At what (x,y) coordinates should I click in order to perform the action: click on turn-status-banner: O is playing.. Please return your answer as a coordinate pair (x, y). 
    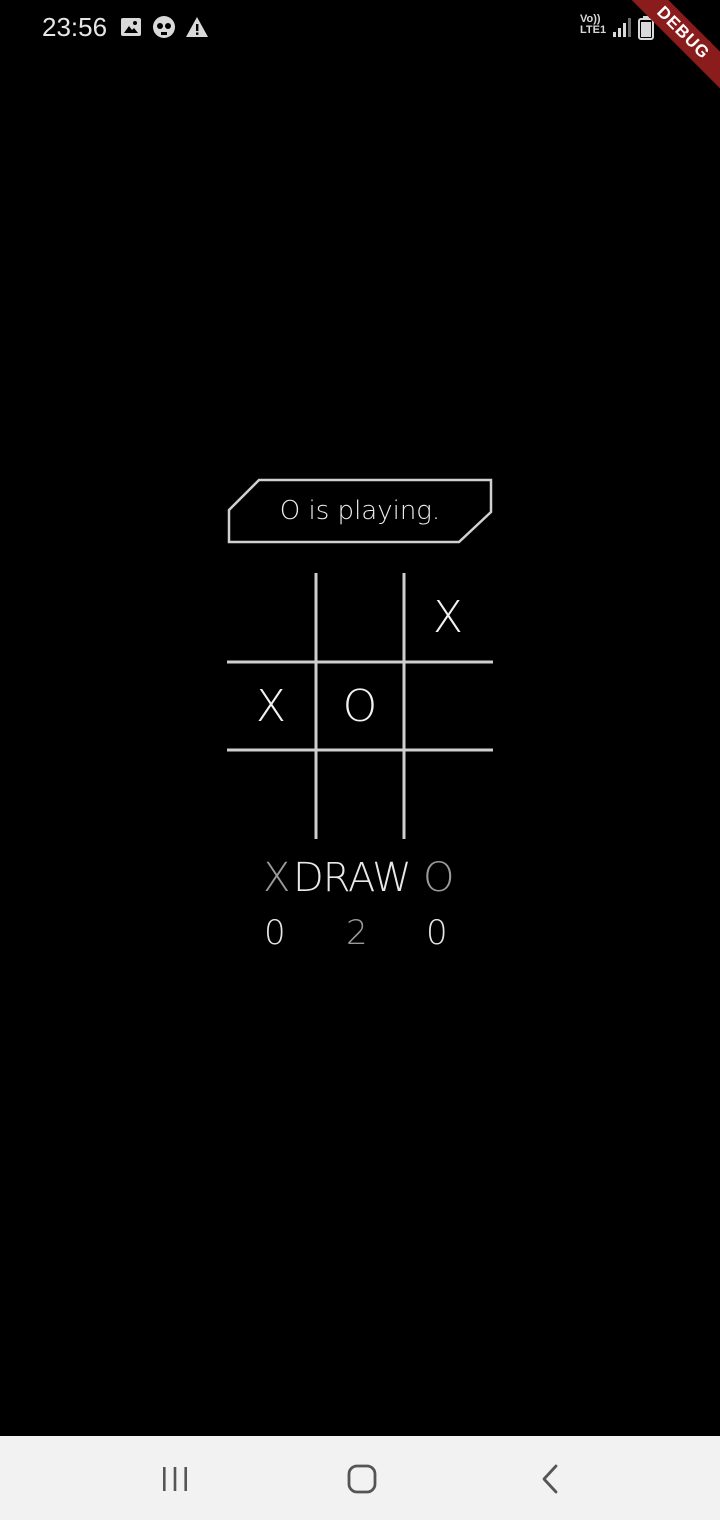
    Looking at the image, I should click on (360, 511).